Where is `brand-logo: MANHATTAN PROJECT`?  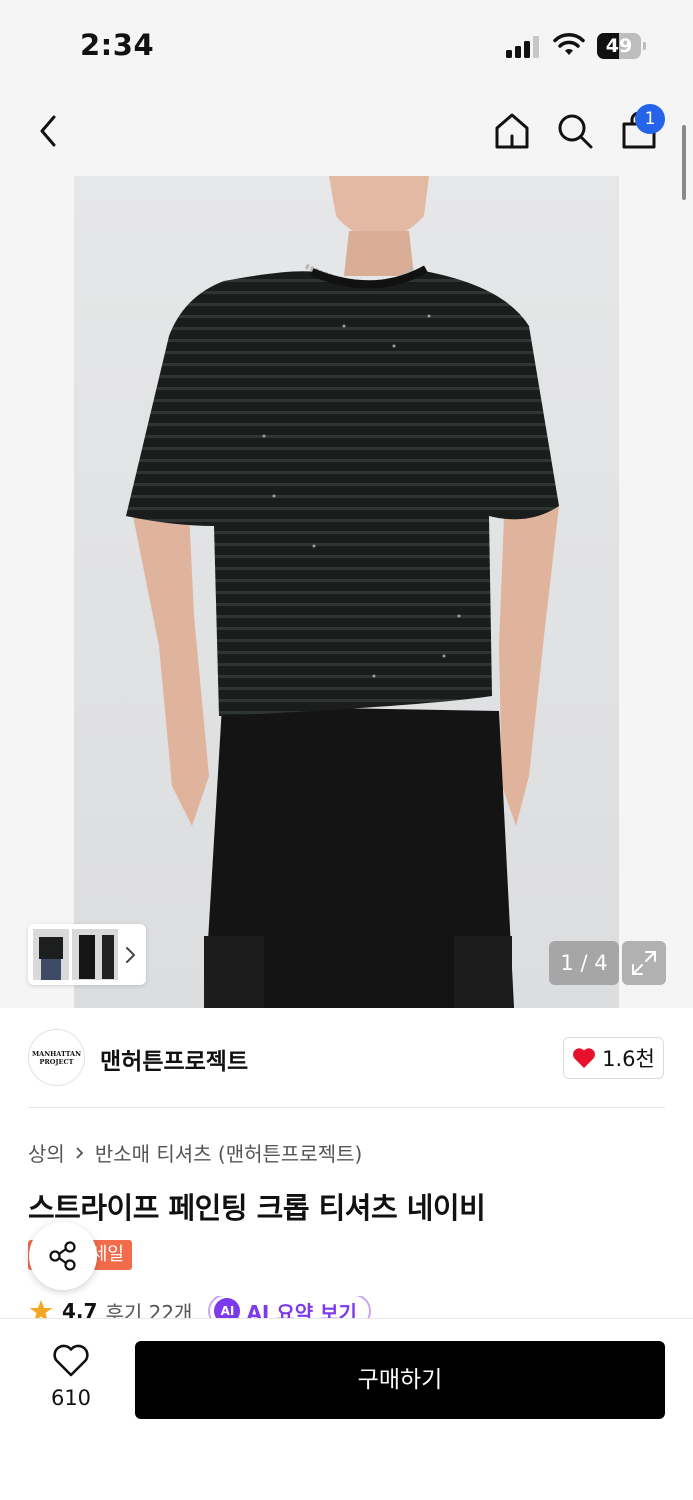 brand-logo: MANHATTAN PROJECT is located at coordinates (56, 1057).